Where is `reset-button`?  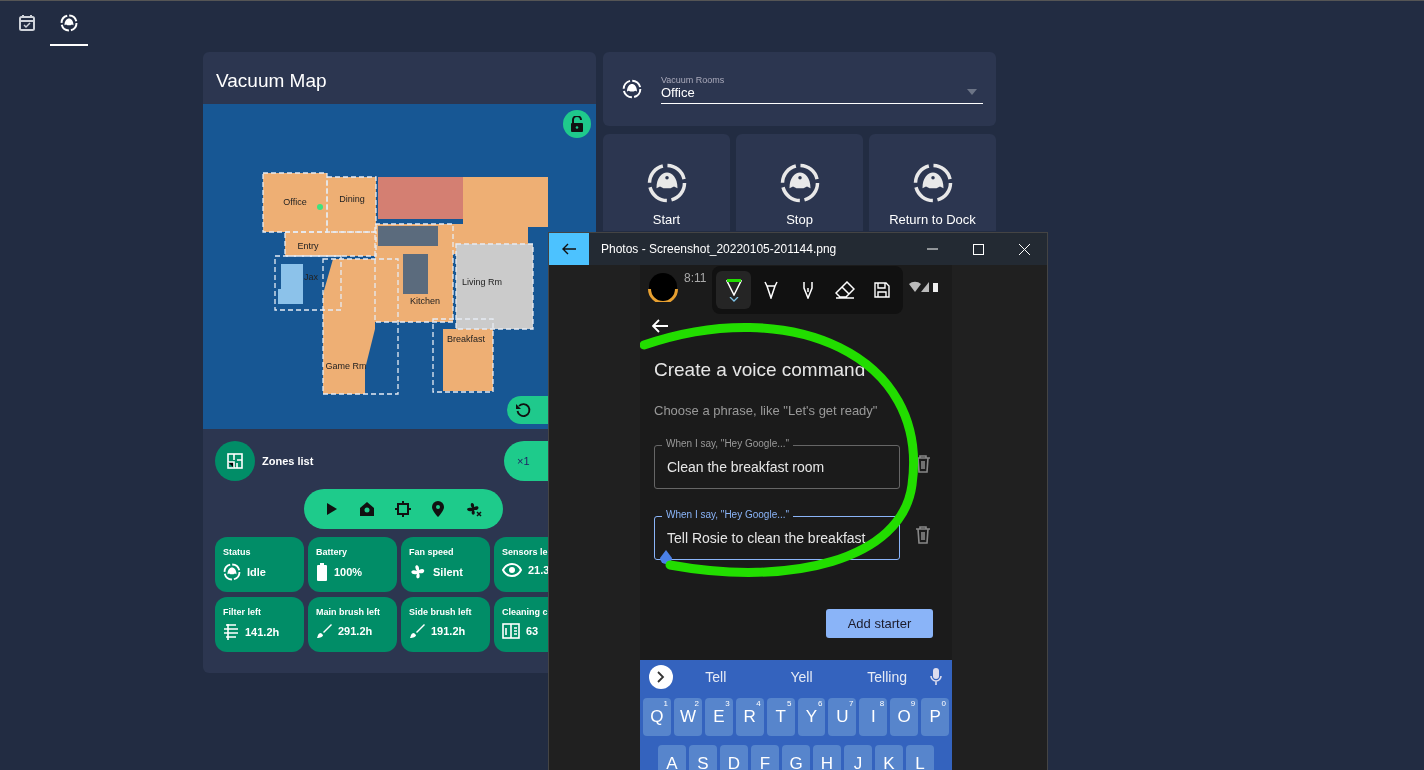
reset-button is located at coordinates (527, 410).